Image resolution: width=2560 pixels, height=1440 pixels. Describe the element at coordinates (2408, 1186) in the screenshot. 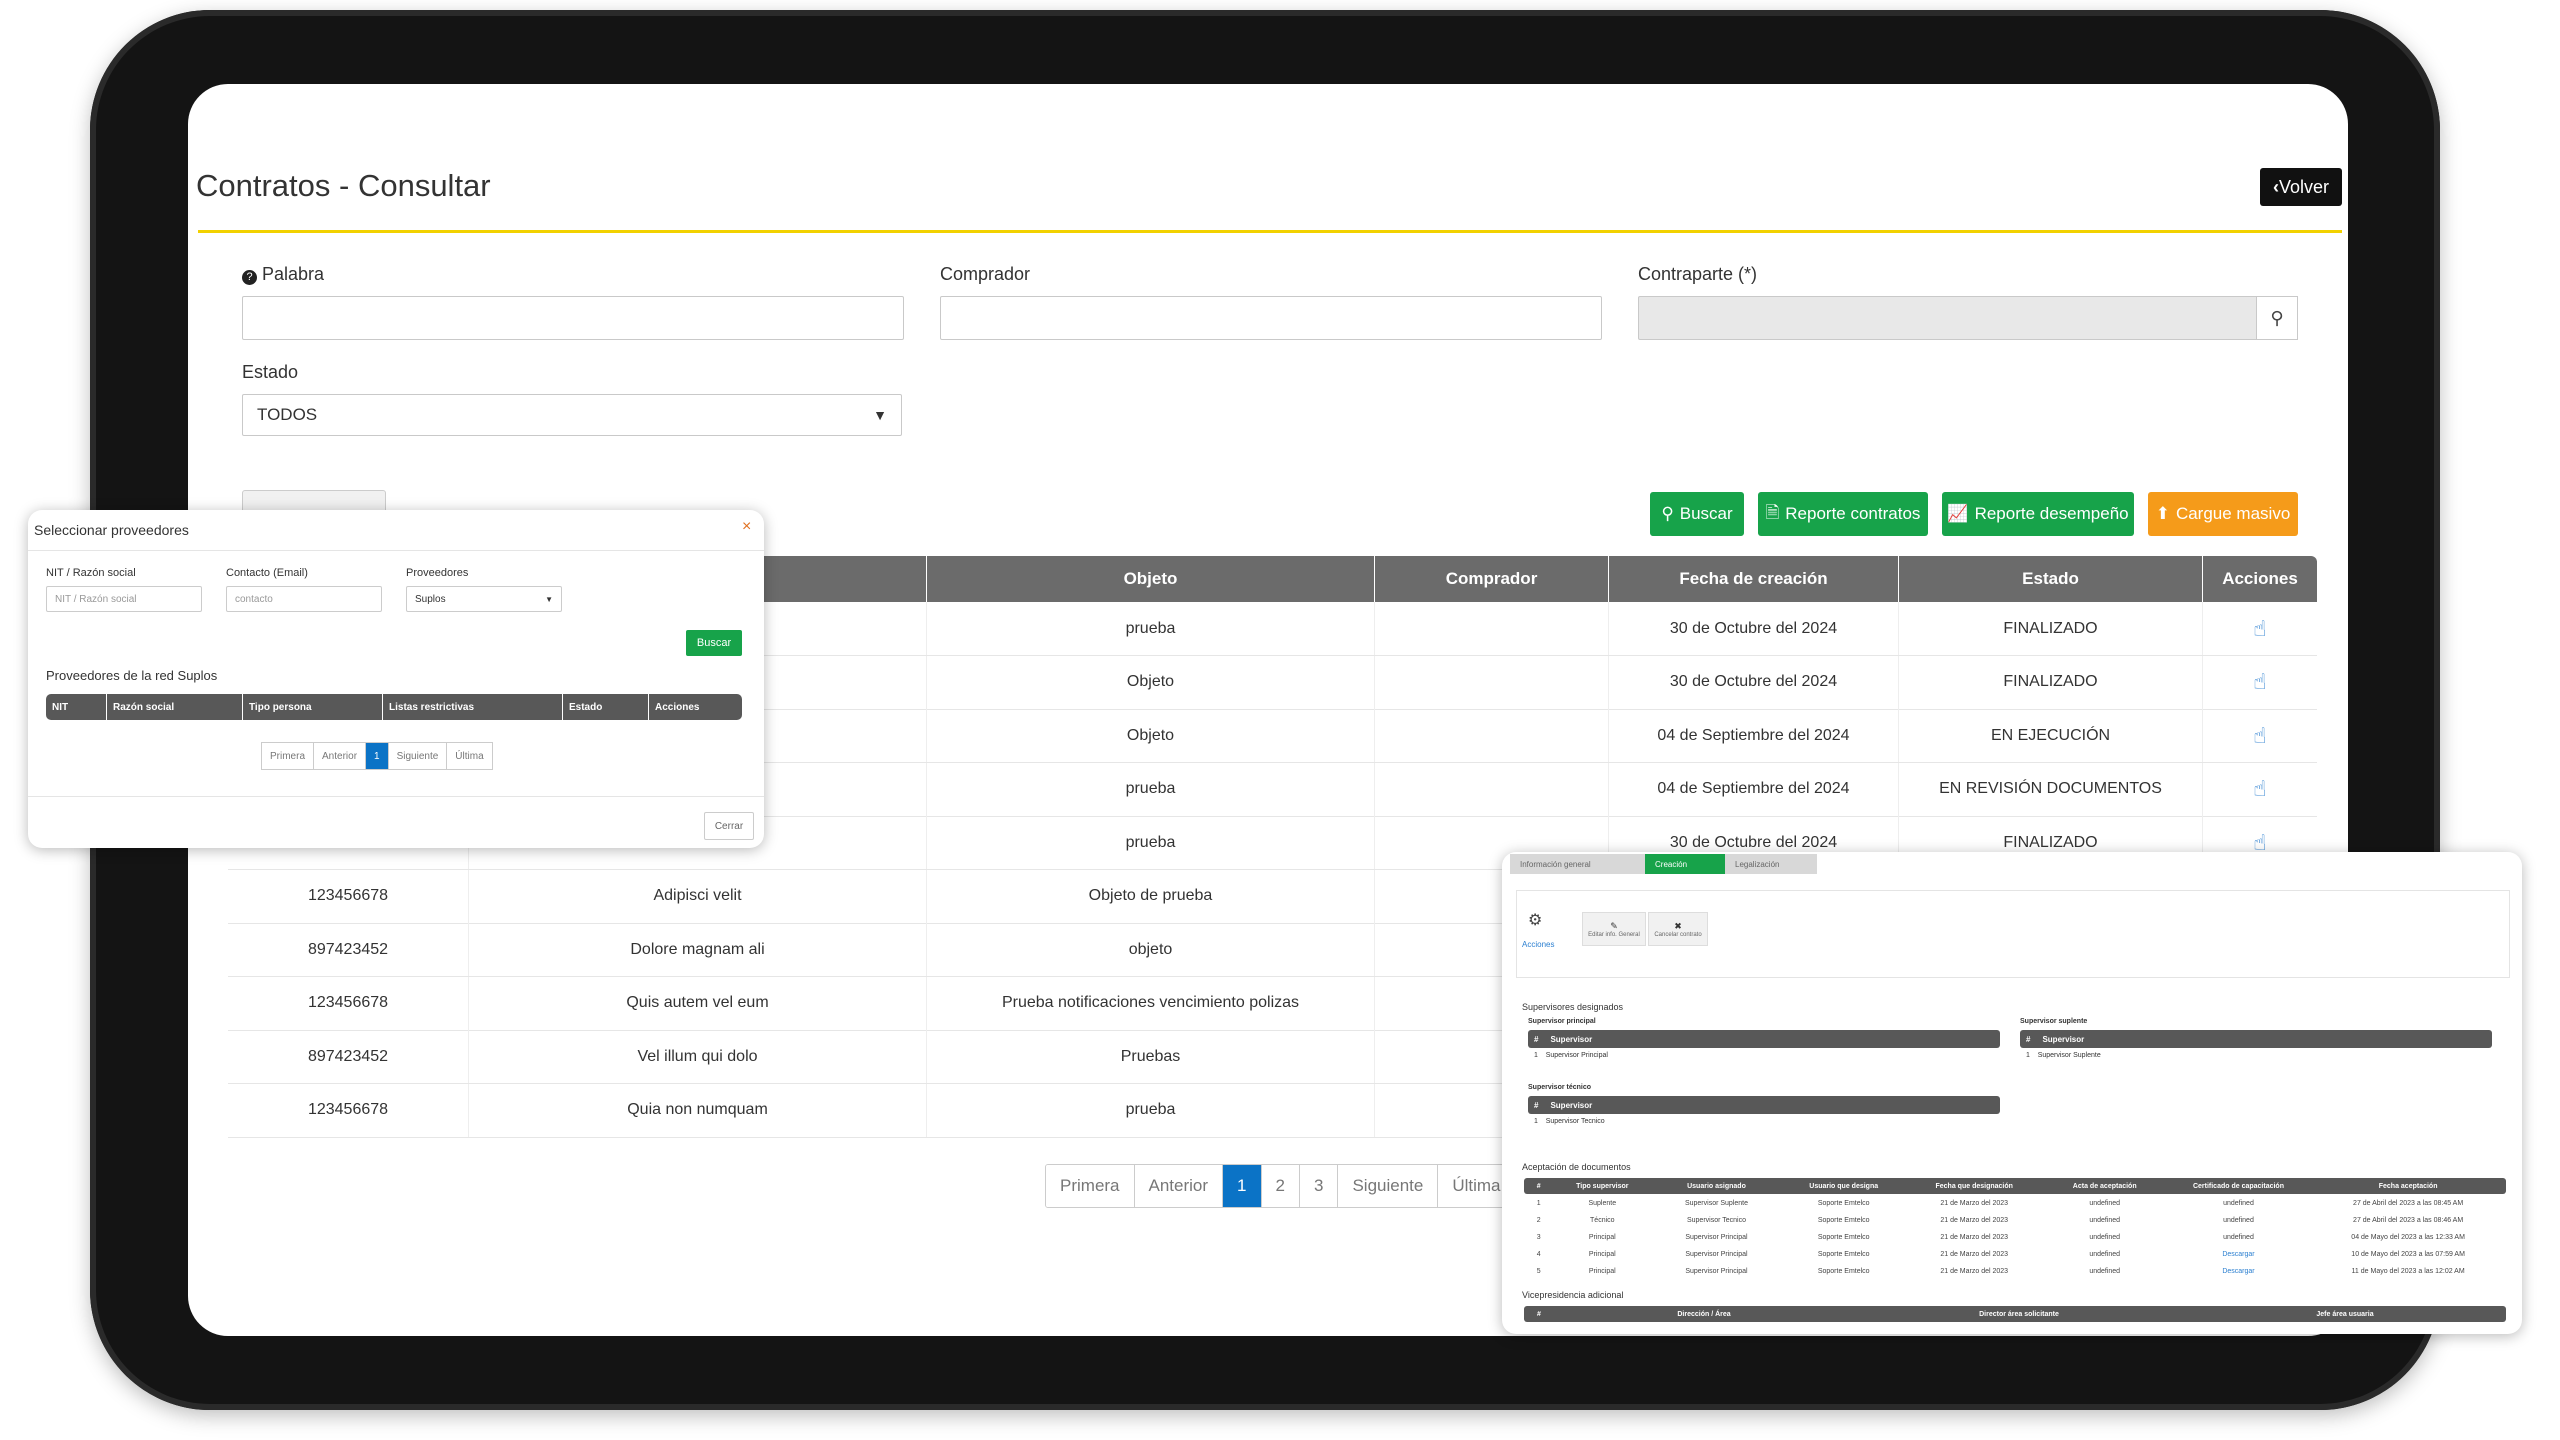

I see `acept-col: Fecha aceptación` at that location.